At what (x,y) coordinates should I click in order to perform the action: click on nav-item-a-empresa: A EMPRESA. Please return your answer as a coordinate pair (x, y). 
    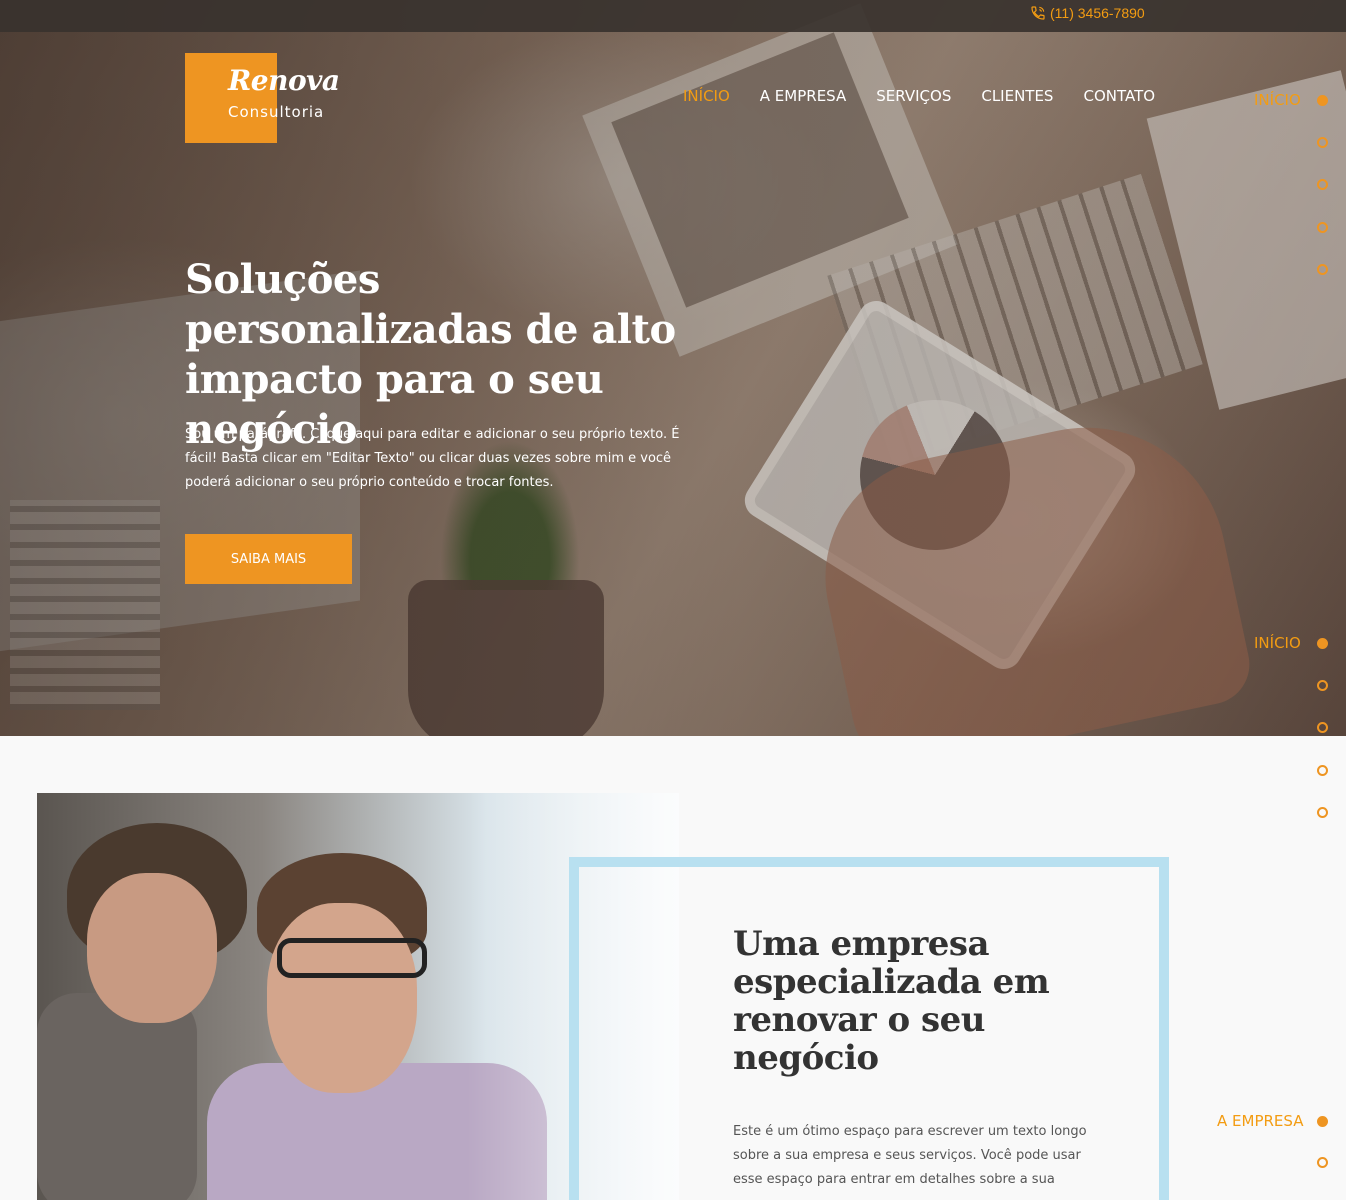
    Looking at the image, I should click on (803, 96).